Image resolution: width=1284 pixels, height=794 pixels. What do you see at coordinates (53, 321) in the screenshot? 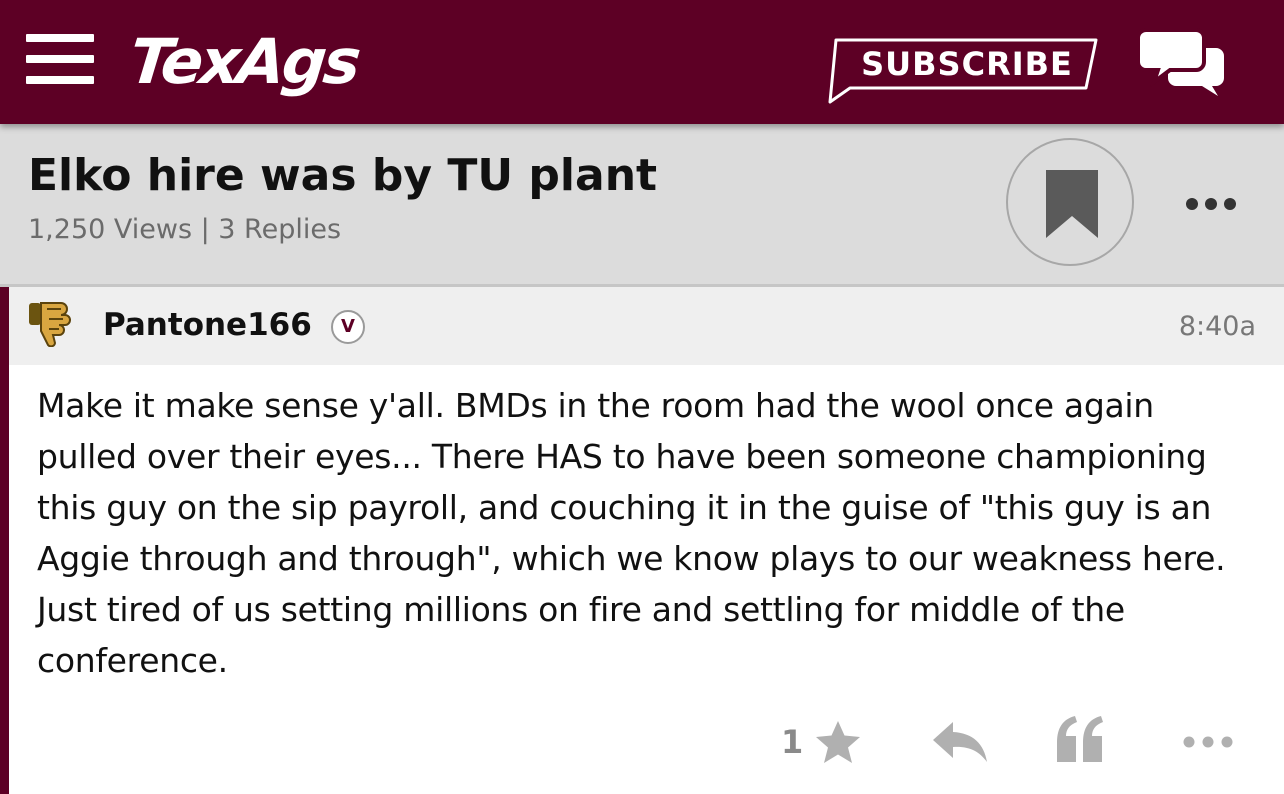
I see `thumbs-down-hand-icon` at bounding box center [53, 321].